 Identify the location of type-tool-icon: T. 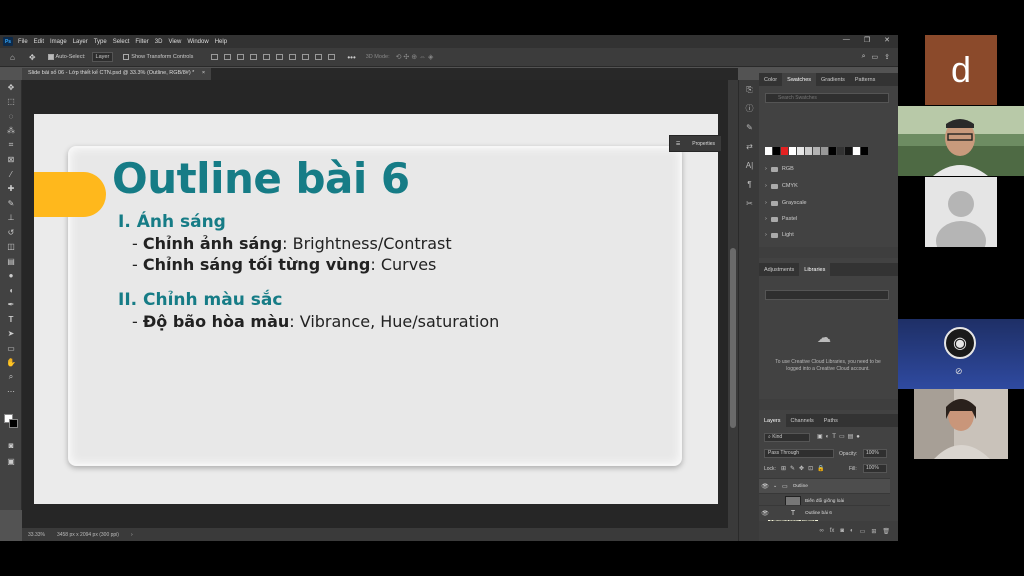
(11, 319).